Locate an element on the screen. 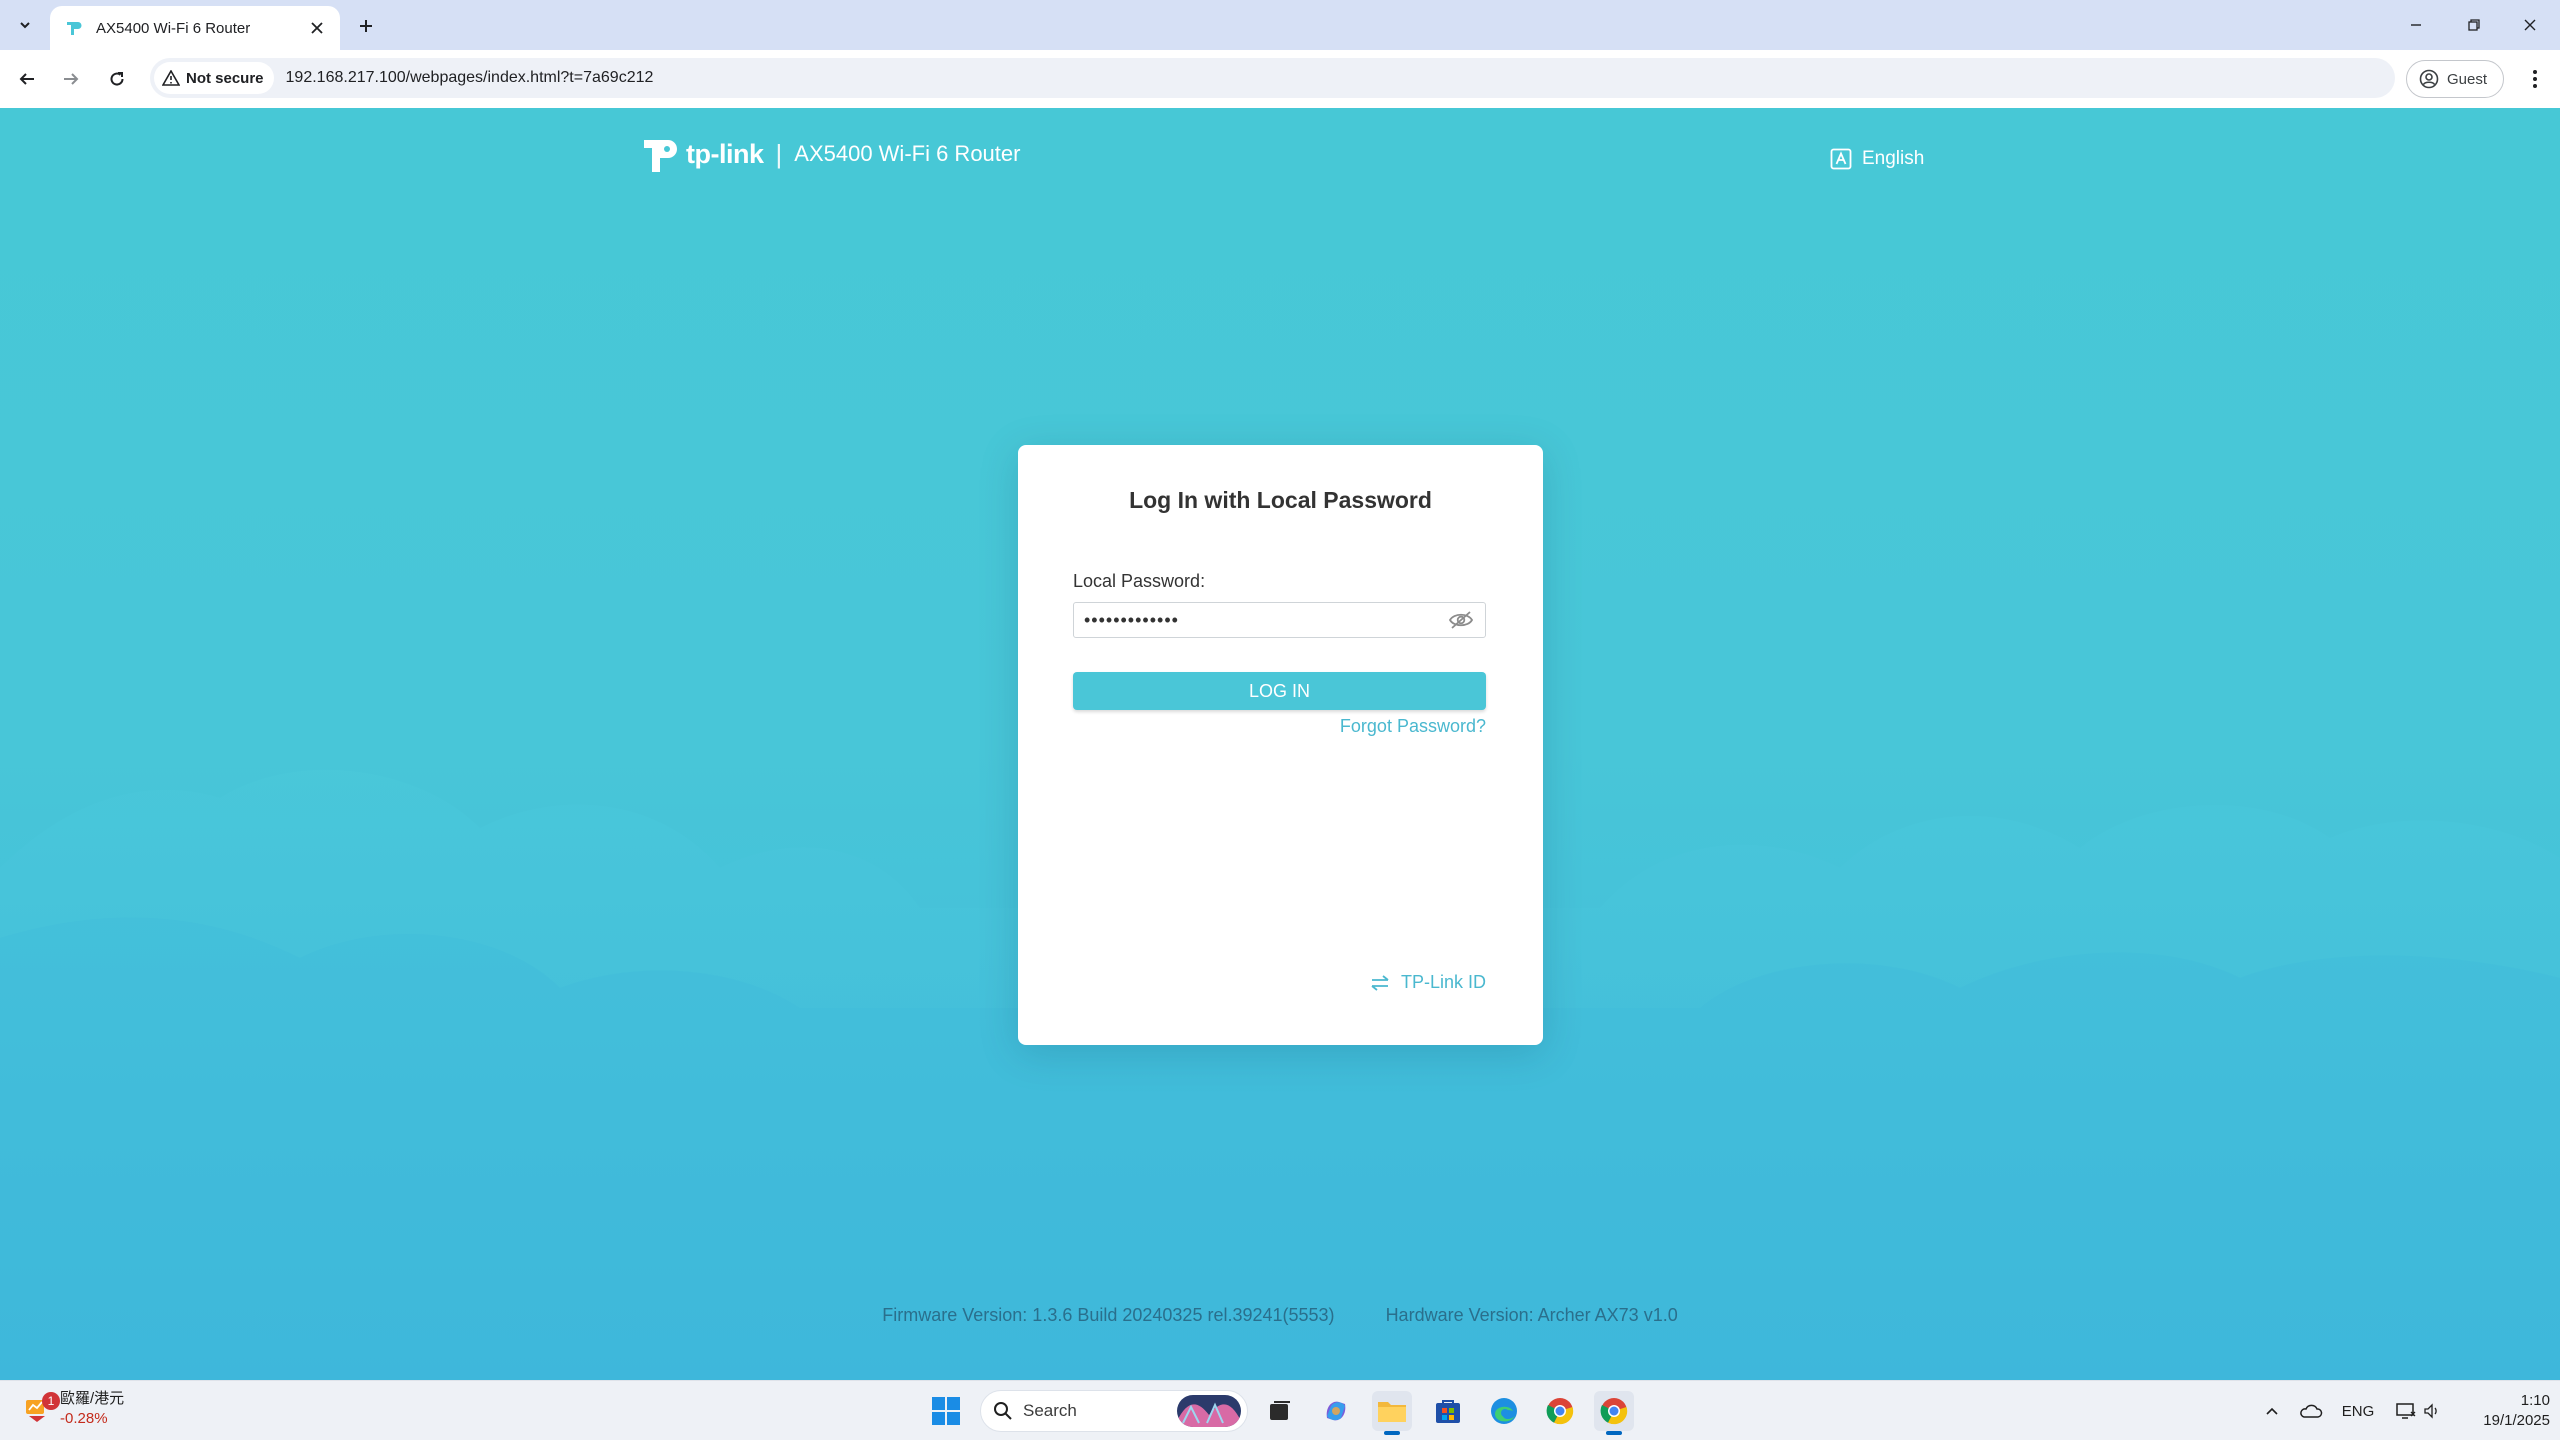 This screenshot has height=1440, width=2560. chrome-button is located at coordinates (1560, 1411).